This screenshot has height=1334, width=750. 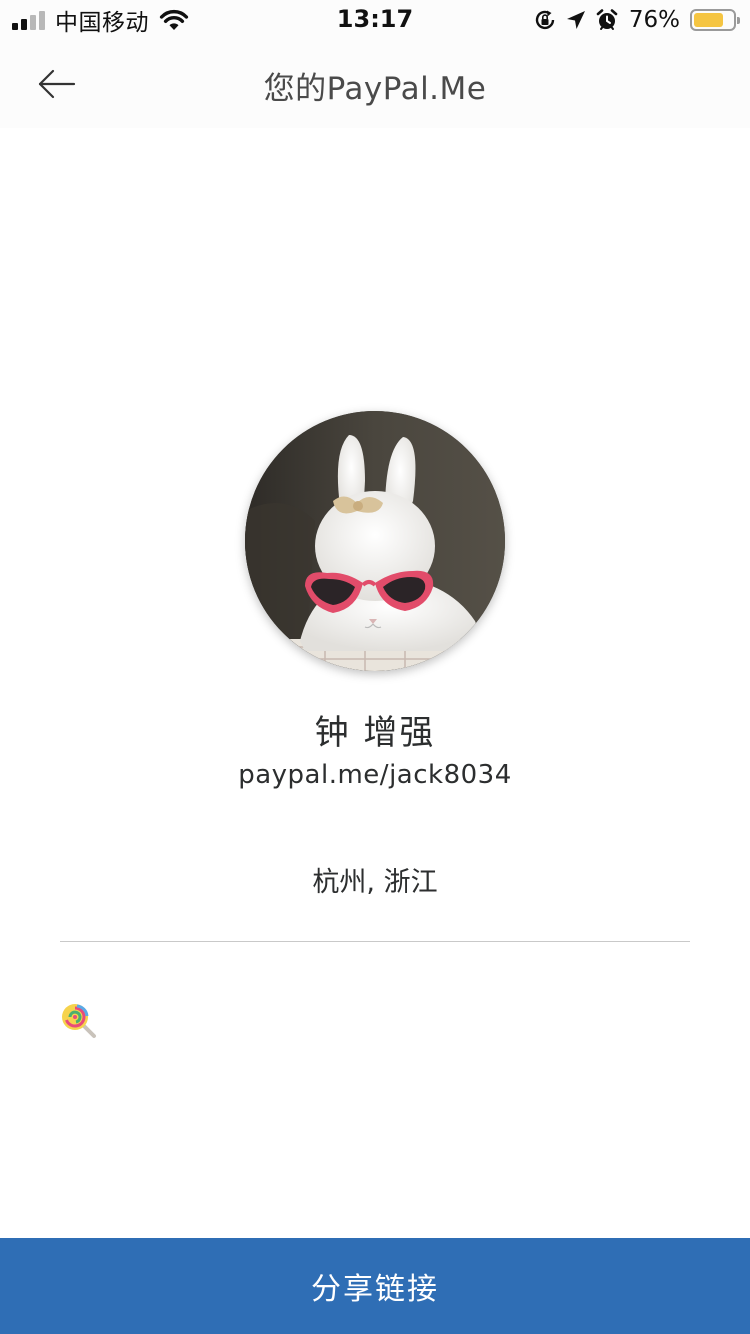 I want to click on status-bar-right: 76%, so click(x=636, y=20).